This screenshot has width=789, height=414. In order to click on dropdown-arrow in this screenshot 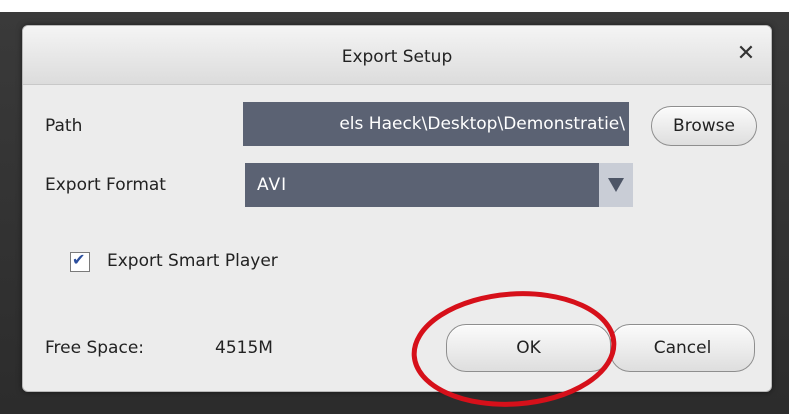, I will do `click(616, 185)`.